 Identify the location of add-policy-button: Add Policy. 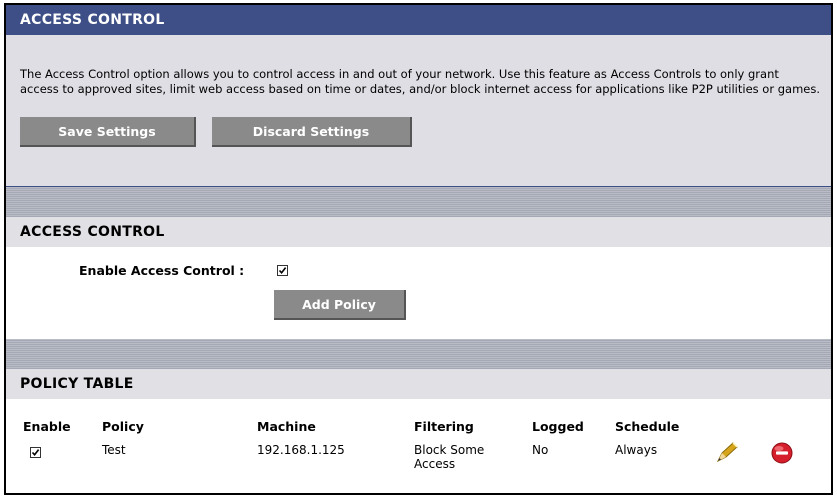
(340, 305).